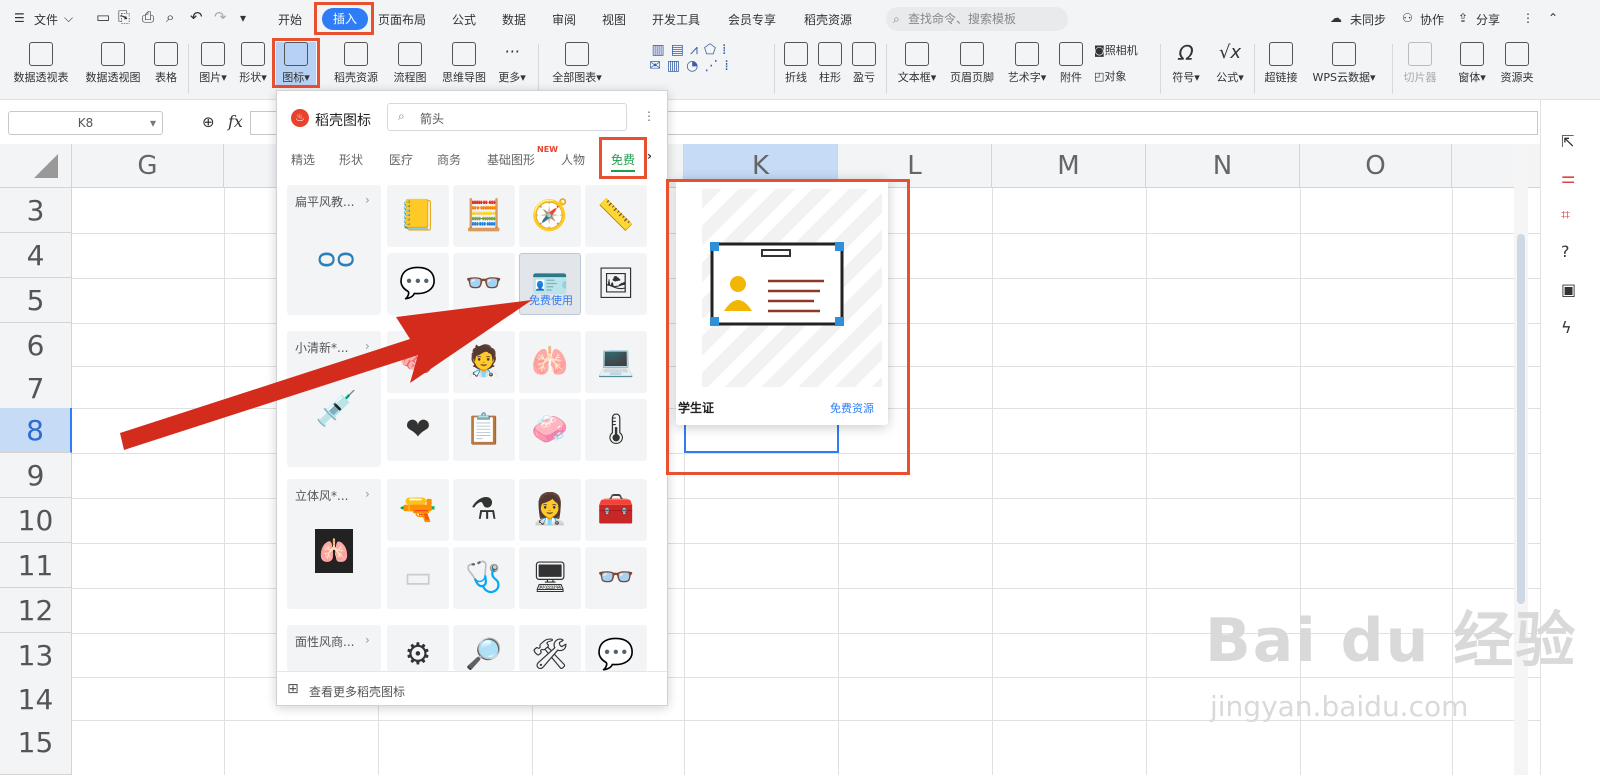 The width and height of the screenshot is (1600, 775). Describe the element at coordinates (1376, 166) in the screenshot. I see `column-header-o: O` at that location.